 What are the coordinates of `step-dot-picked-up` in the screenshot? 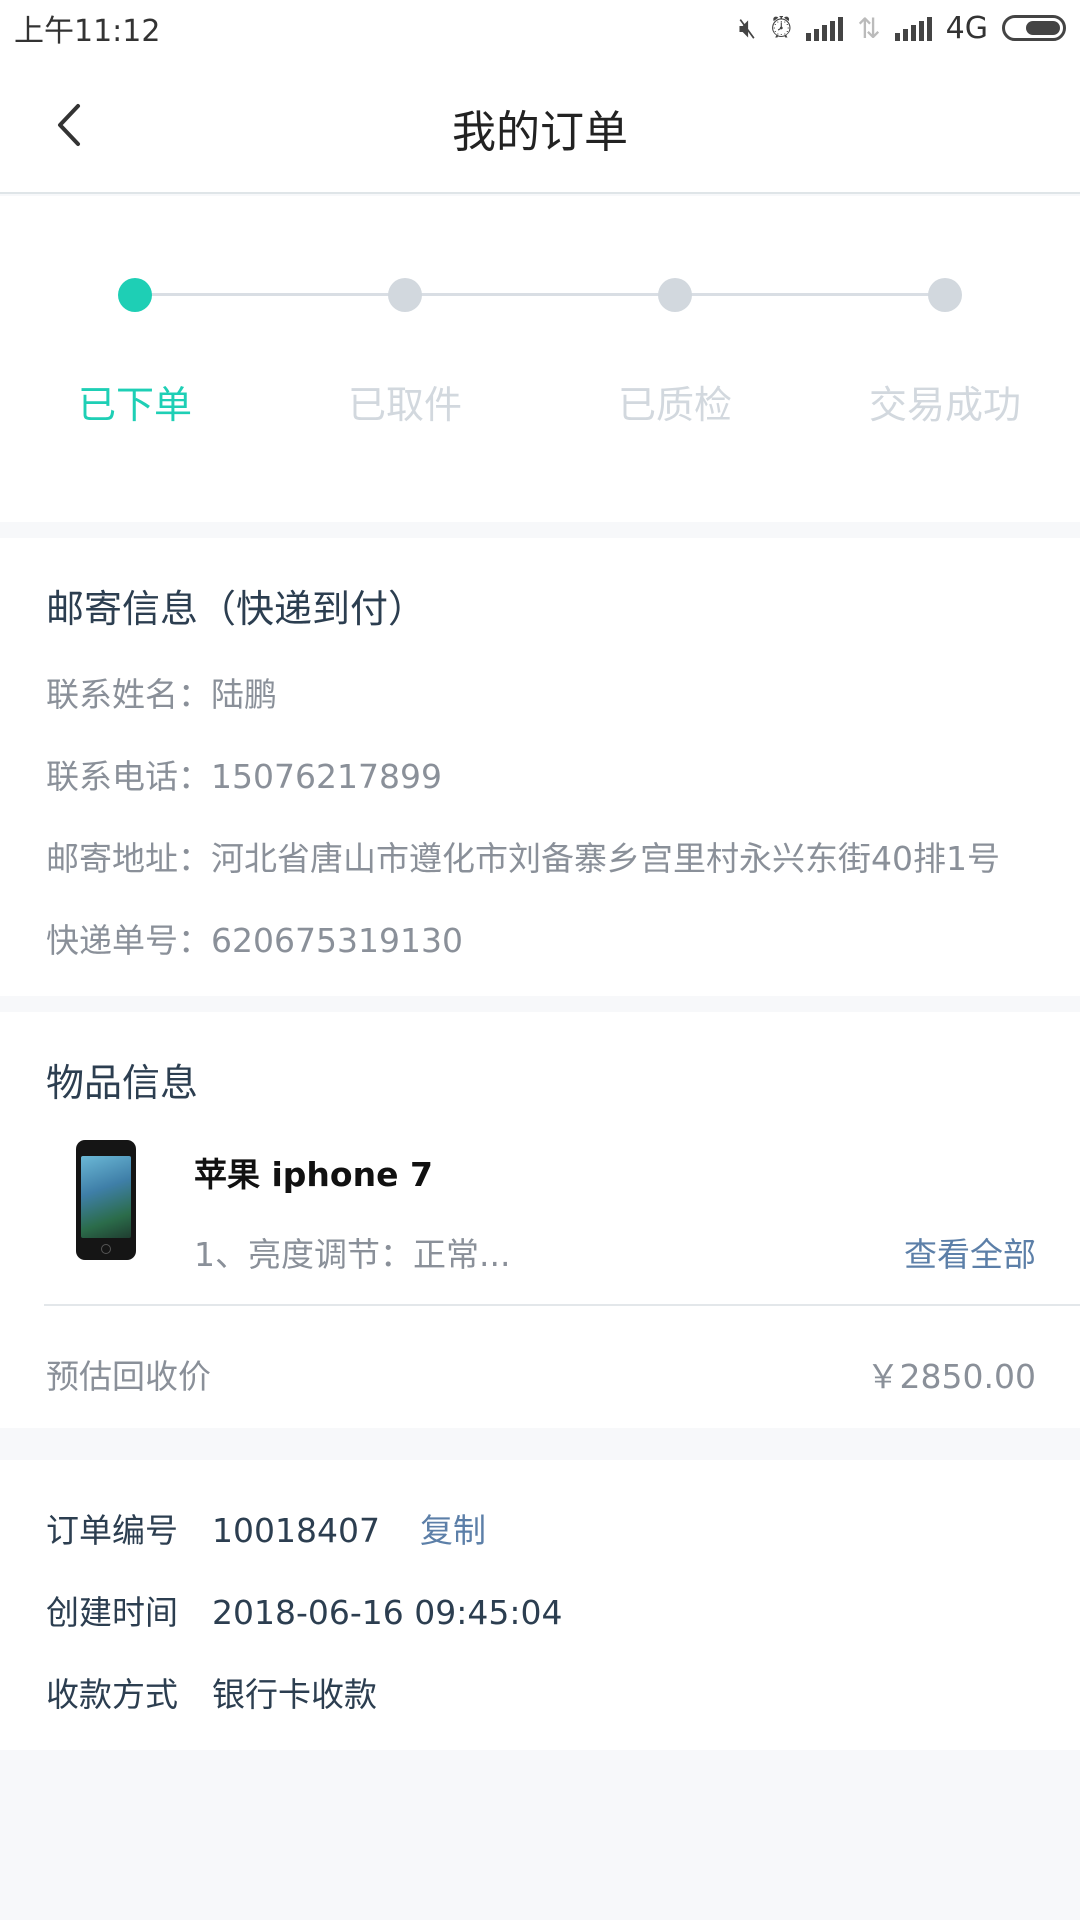 It's located at (405, 295).